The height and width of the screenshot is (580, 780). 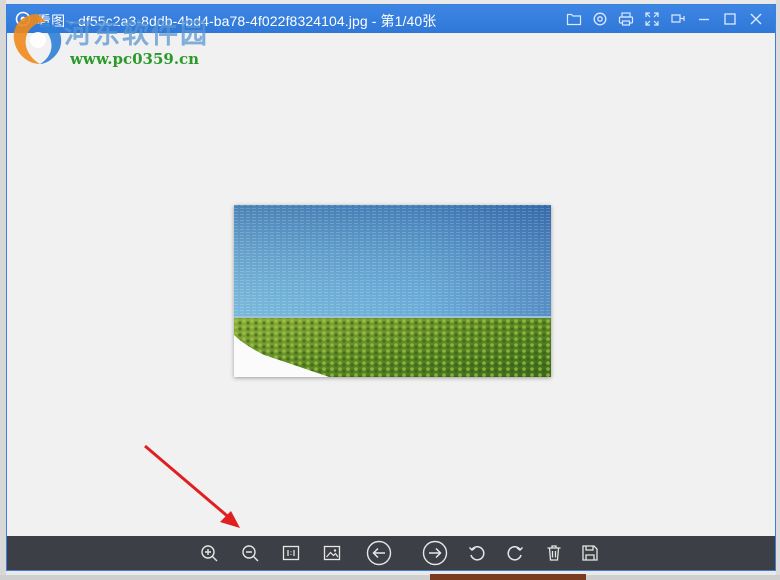 I want to click on rotate-left-icon, so click(x=477, y=553).